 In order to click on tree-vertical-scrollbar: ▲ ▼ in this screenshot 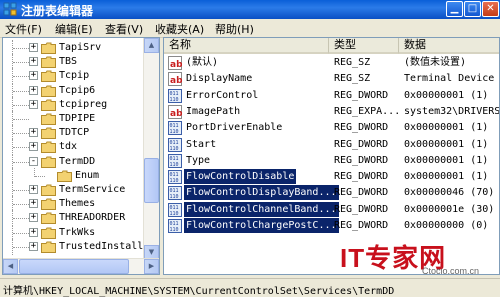, I will do `click(151, 149)`.